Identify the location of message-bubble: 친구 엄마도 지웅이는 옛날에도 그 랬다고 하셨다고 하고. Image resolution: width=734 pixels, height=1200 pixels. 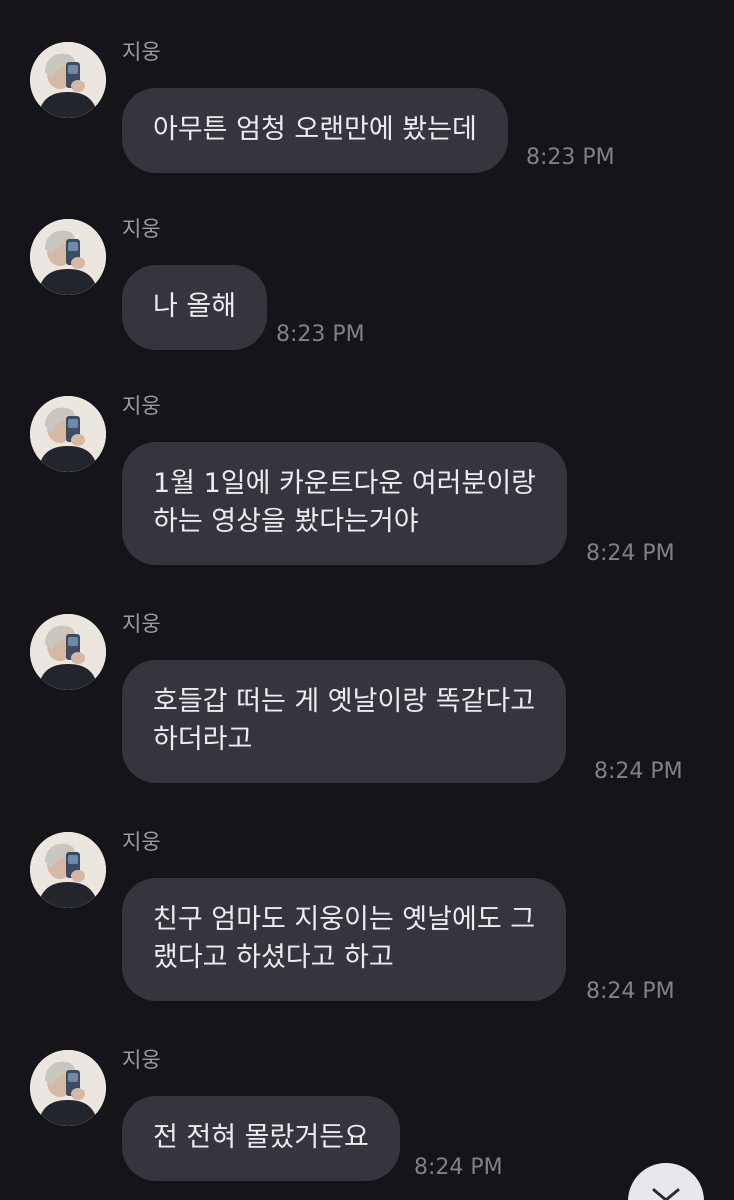
(344, 939).